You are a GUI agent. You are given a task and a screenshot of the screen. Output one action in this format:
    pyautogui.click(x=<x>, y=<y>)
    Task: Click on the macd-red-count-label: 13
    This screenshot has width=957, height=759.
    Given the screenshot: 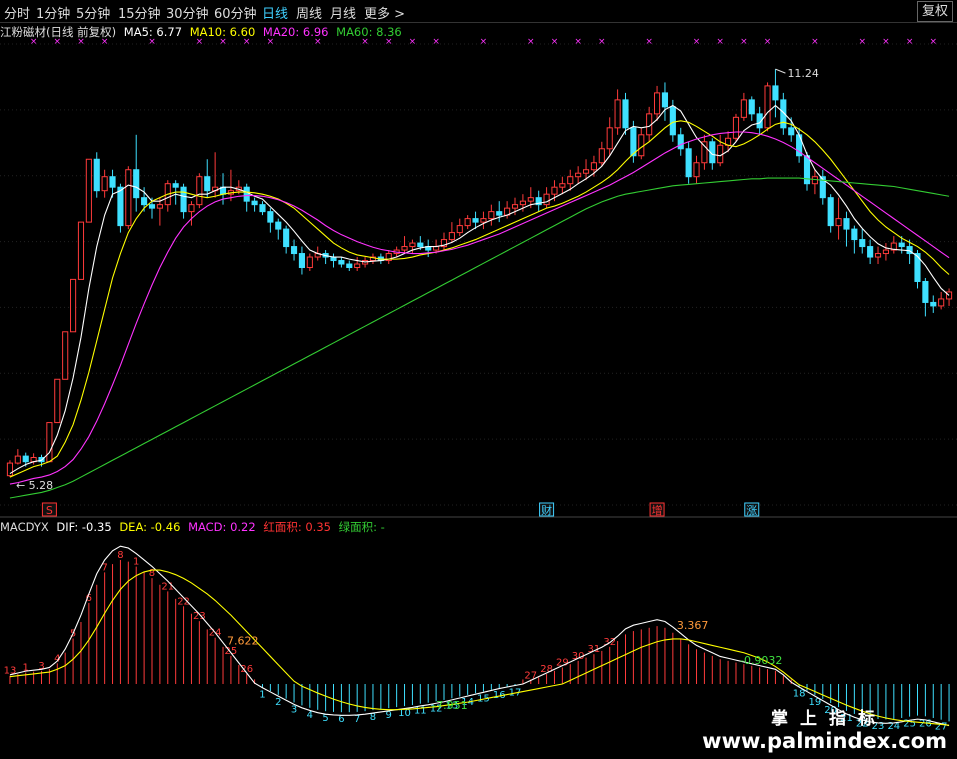 What is the action you would take?
    pyautogui.click(x=10, y=671)
    